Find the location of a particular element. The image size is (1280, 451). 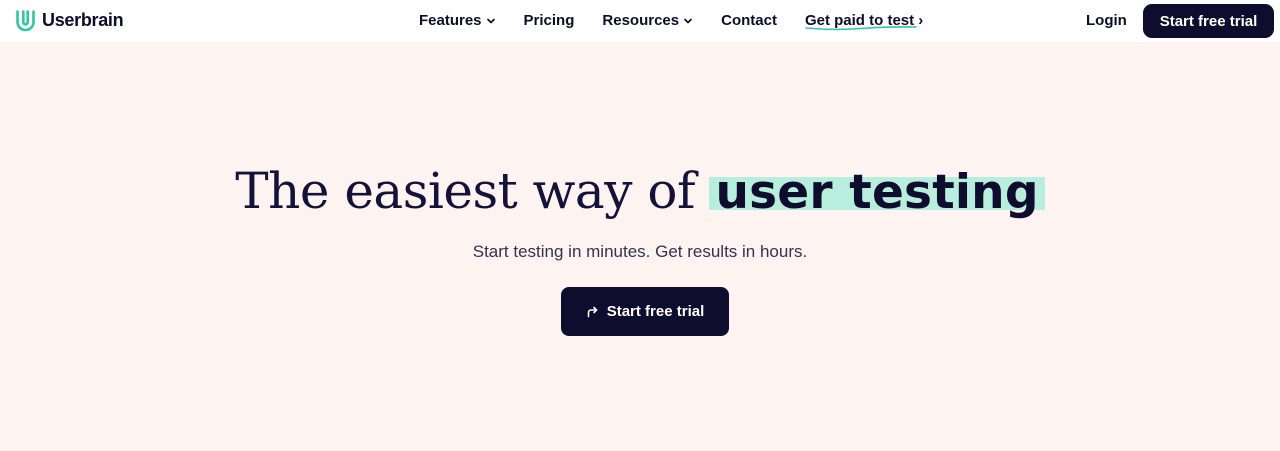

nav-item-label: Pricing is located at coordinates (549, 20).